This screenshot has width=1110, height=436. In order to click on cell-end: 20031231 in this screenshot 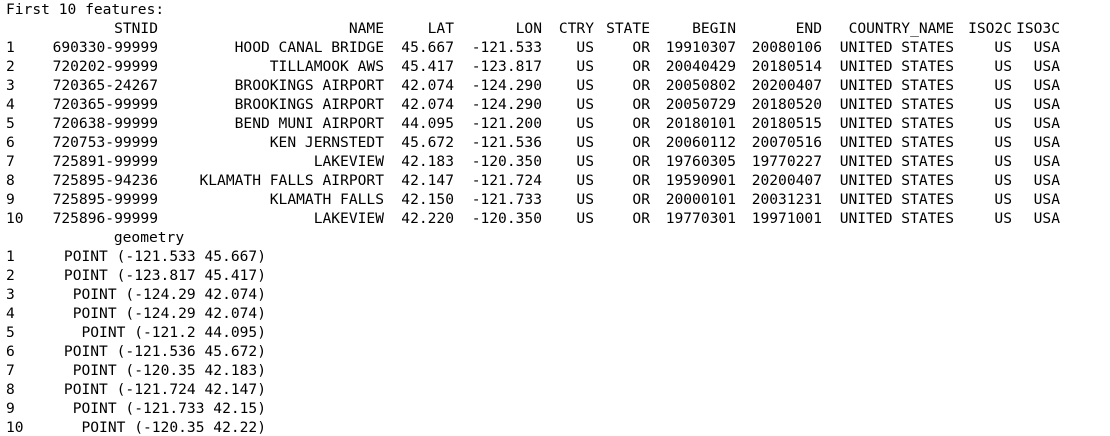, I will do `click(786, 199)`.